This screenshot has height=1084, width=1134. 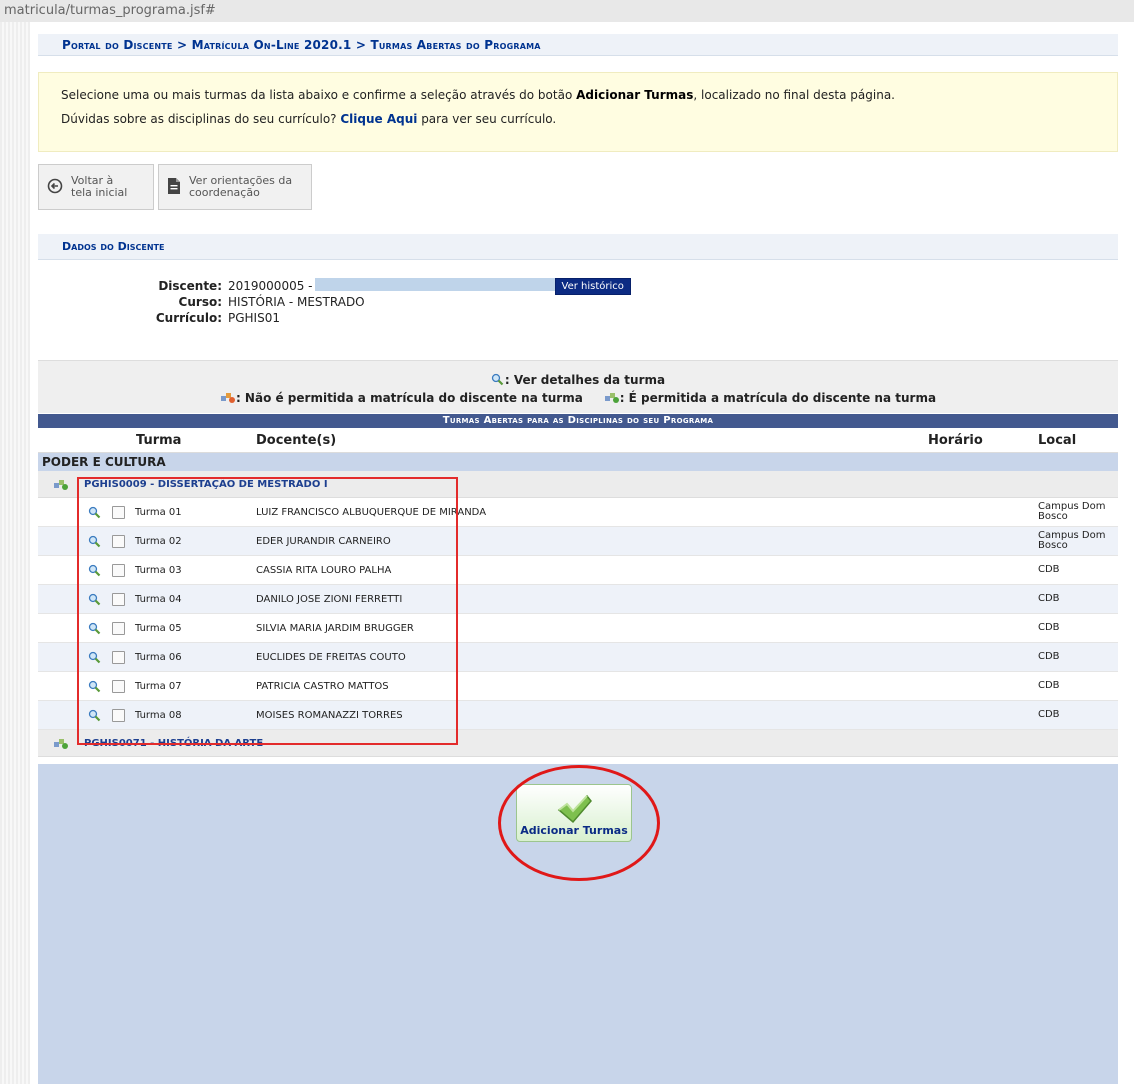 I want to click on turma-cell: Turma 01, so click(x=170, y=512).